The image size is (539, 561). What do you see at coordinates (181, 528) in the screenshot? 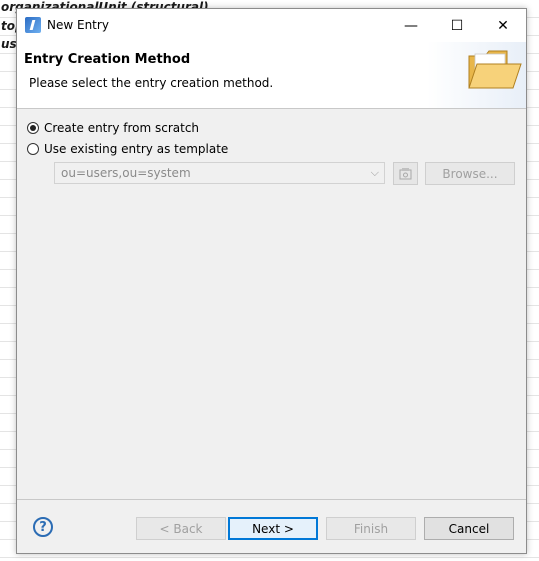
I see `back-button: < Back` at bounding box center [181, 528].